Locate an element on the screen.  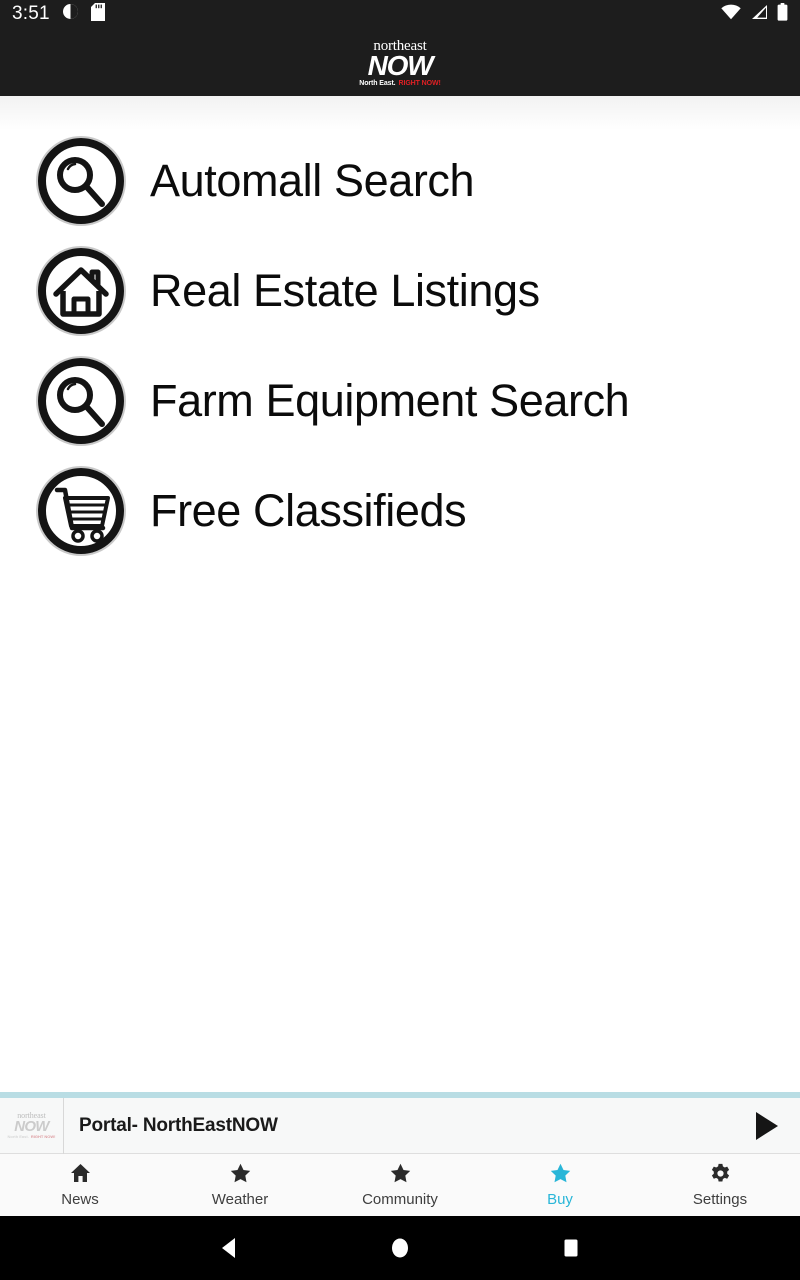
player-logo: northeast NOW North East. RIGHT NOW! is located at coordinates (31, 1125).